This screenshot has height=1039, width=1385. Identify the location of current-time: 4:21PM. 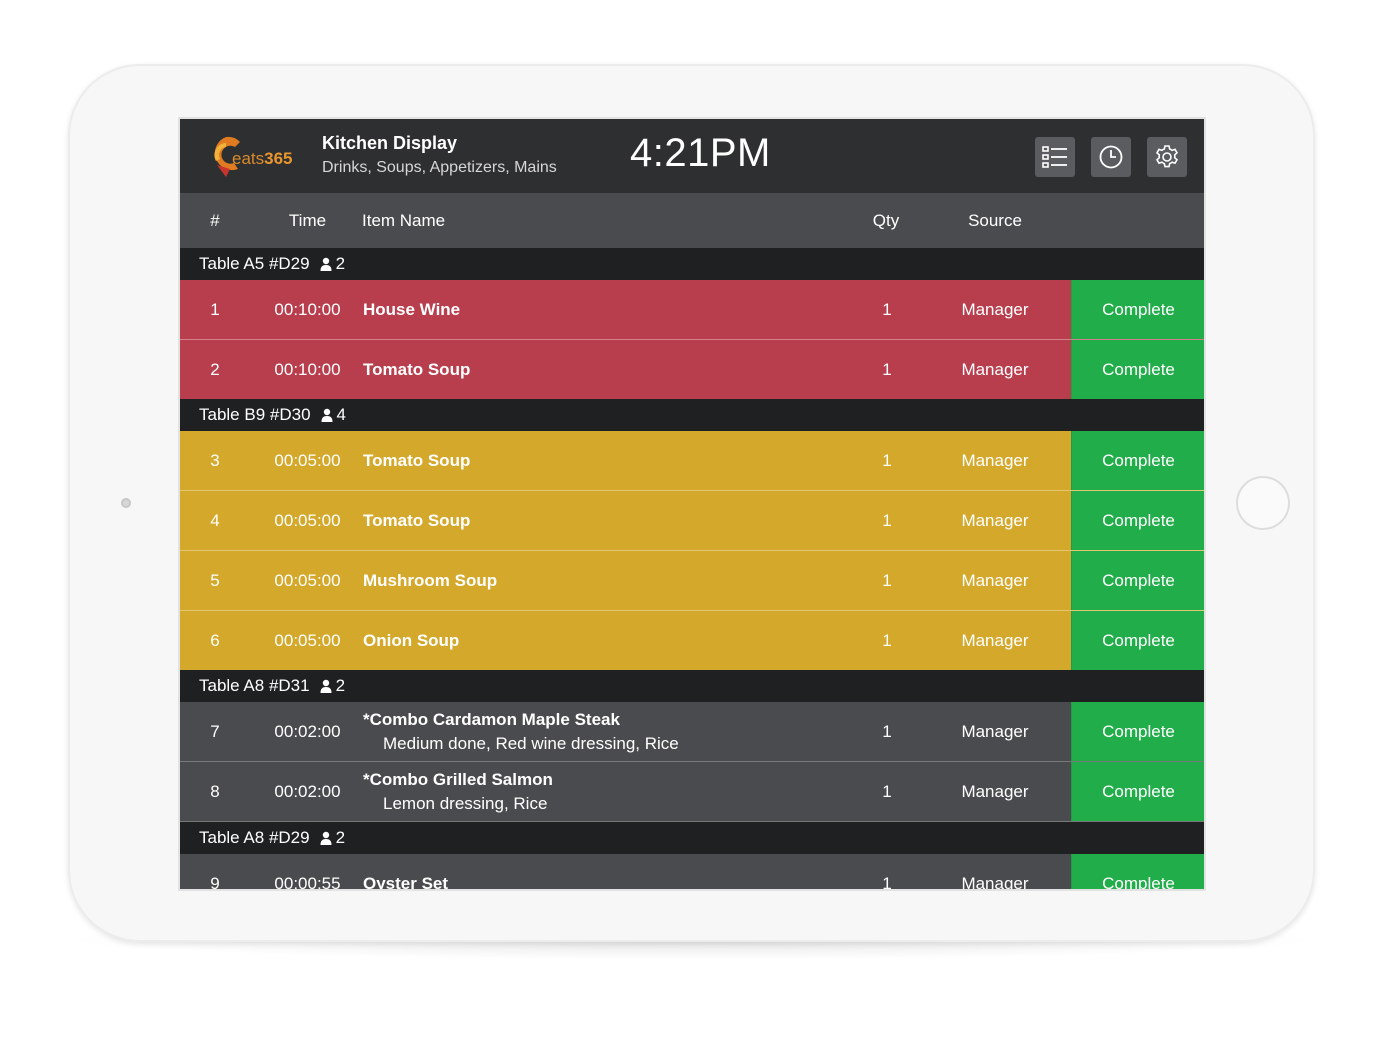
(700, 153).